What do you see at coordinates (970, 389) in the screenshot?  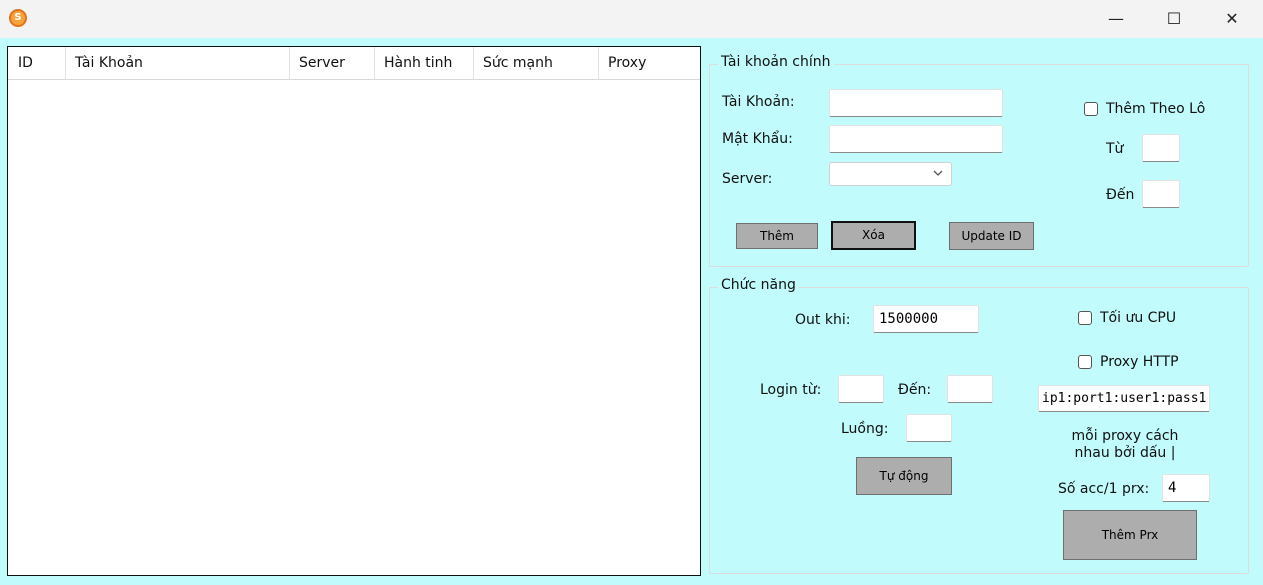 I see `login-to-input` at bounding box center [970, 389].